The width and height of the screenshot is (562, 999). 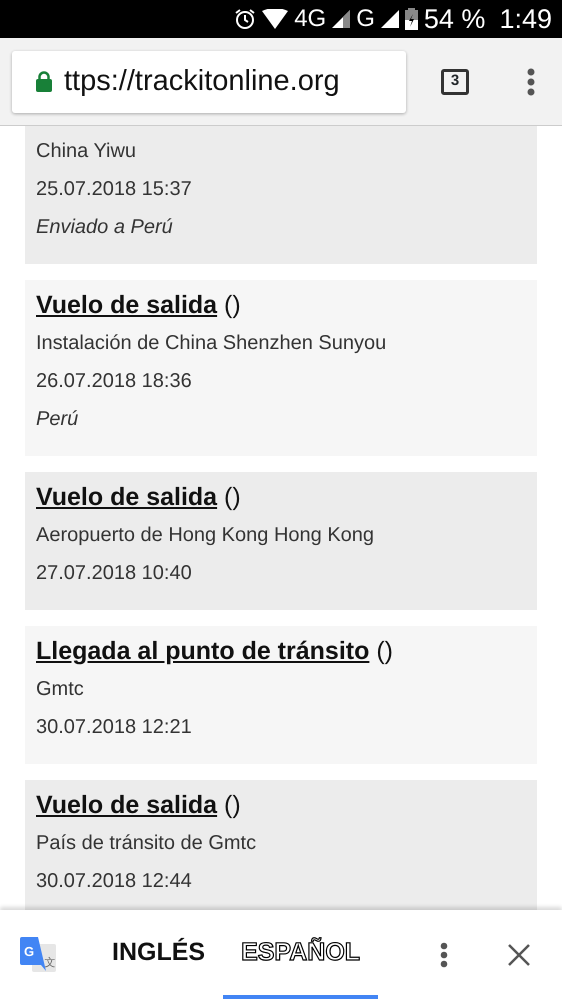 I want to click on event-datetime: 27.07.2018 10:40, so click(x=114, y=573).